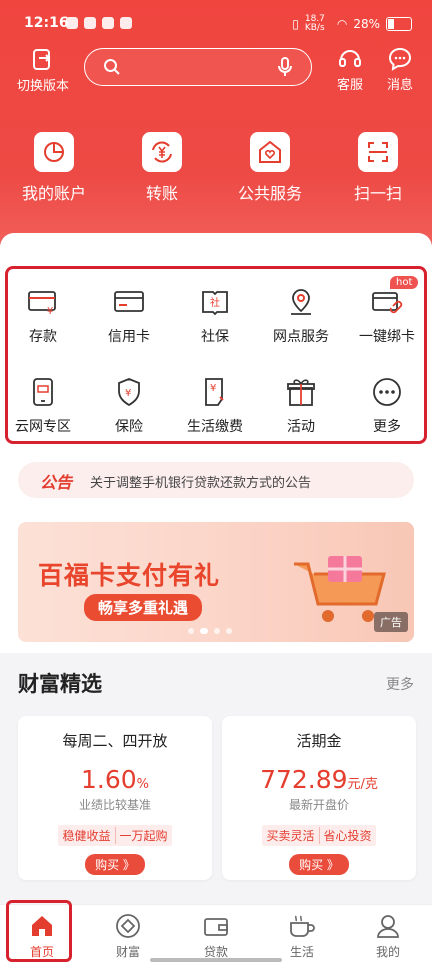 The width and height of the screenshot is (432, 965). What do you see at coordinates (112, 67) in the screenshot?
I see `search-icon` at bounding box center [112, 67].